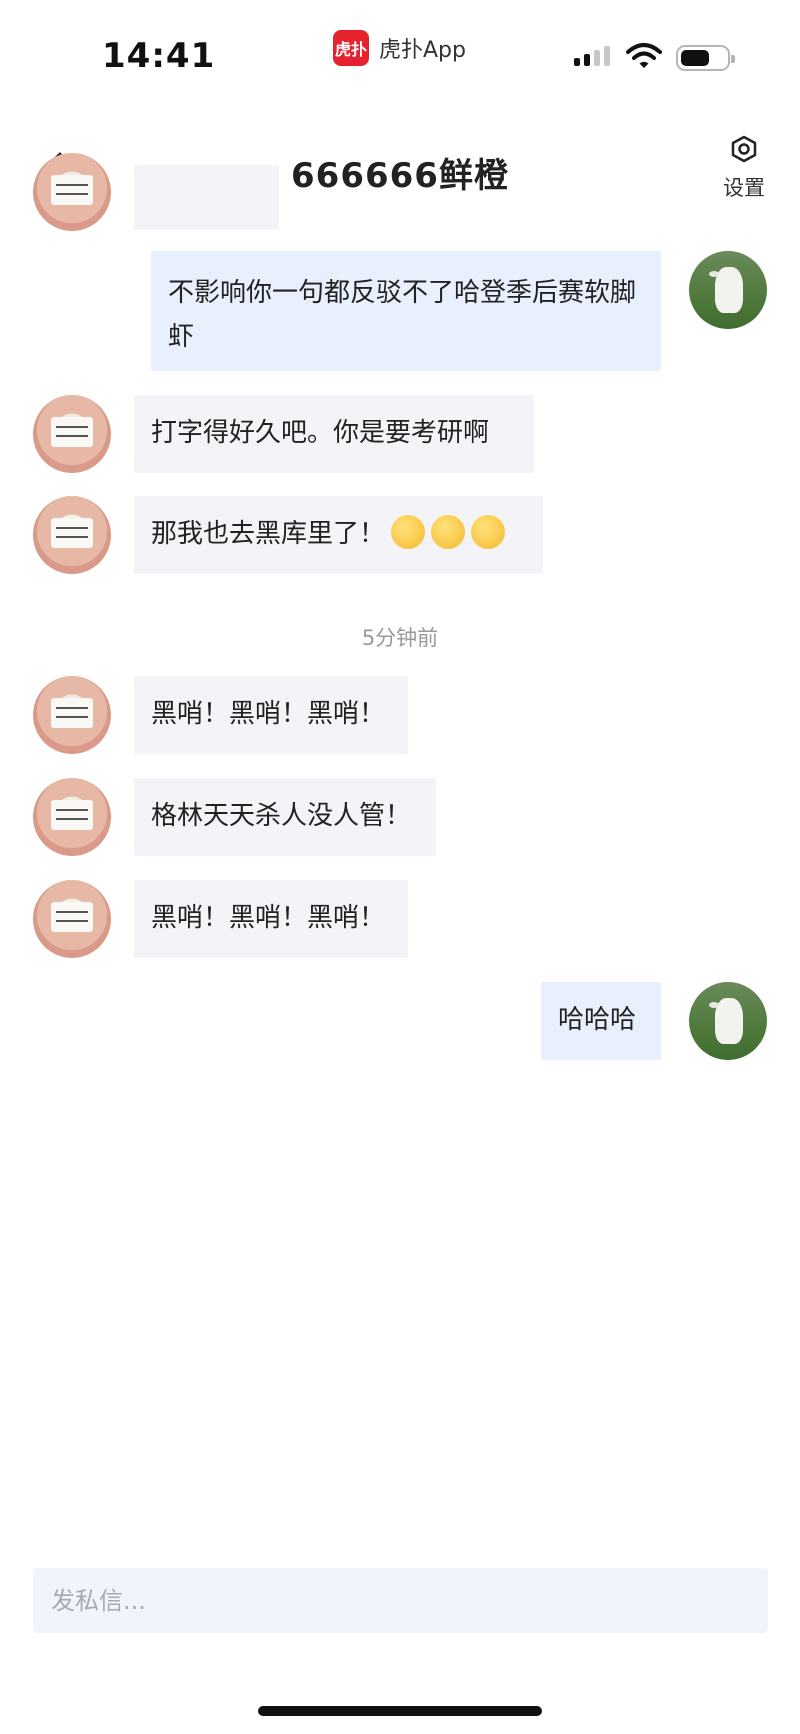  I want to click on settings-label: 设置, so click(744, 188).